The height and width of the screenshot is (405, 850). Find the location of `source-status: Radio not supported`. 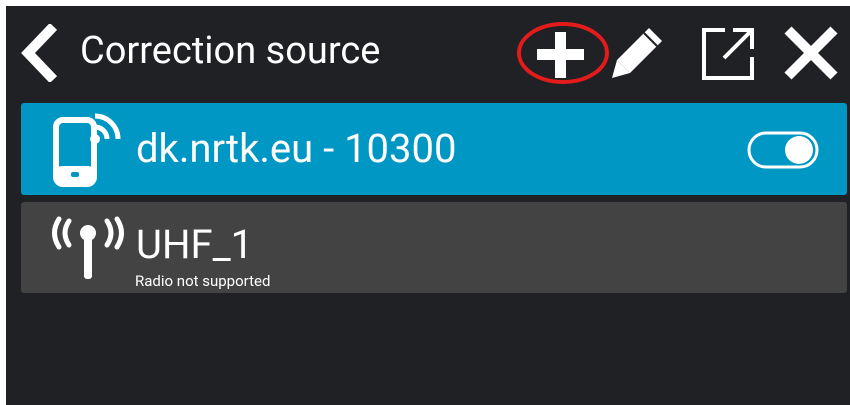

source-status: Radio not supported is located at coordinates (203, 281).